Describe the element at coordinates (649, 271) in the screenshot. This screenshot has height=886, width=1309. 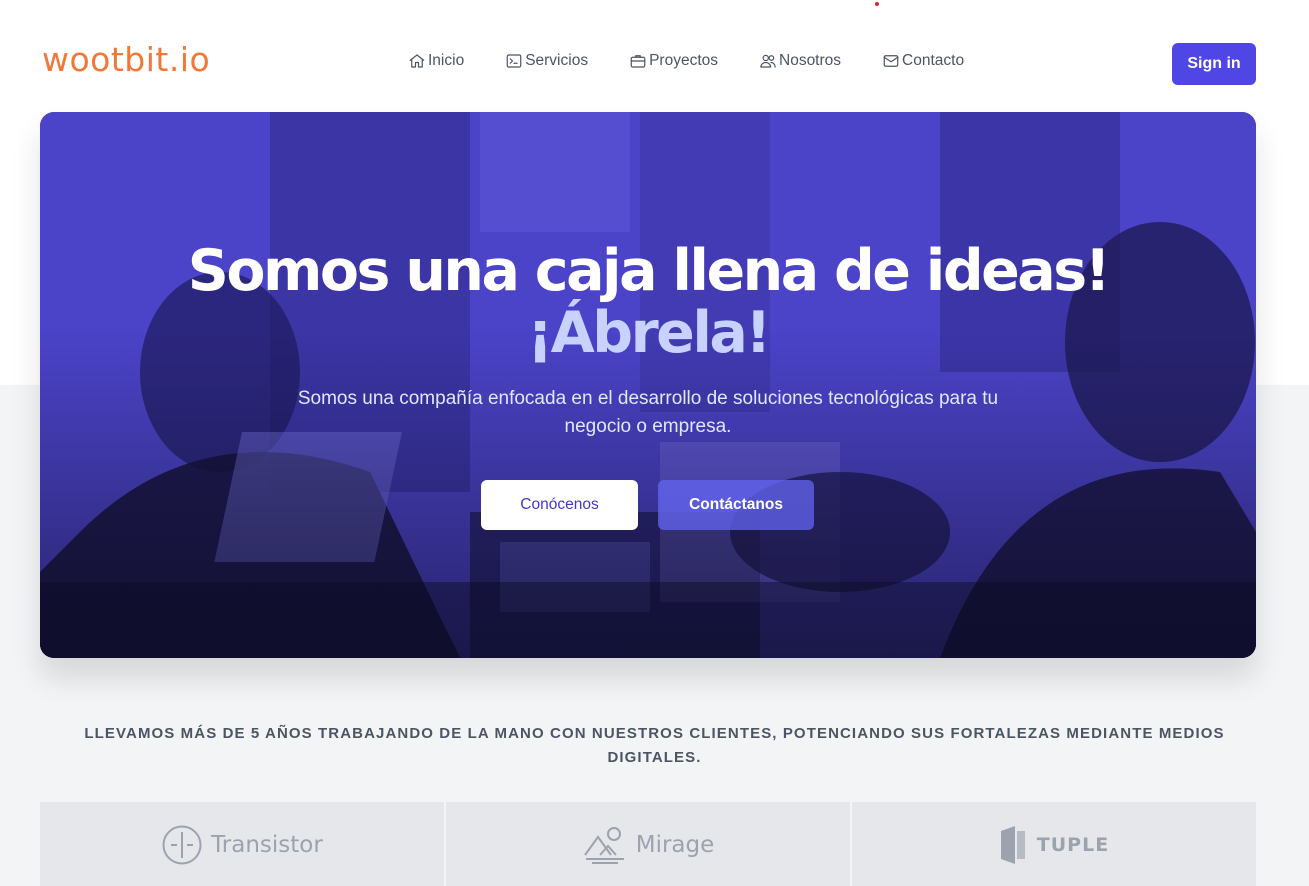
I see `hero-title: Somos una caja llena de ideas!` at that location.